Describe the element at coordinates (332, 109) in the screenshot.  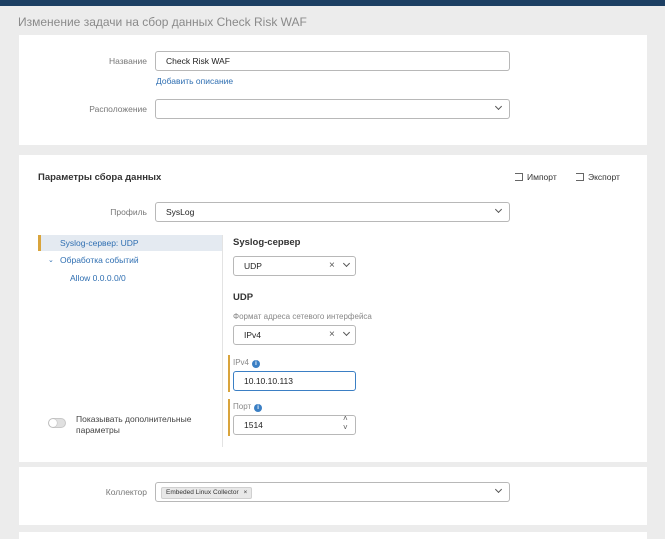
I see `location-select` at that location.